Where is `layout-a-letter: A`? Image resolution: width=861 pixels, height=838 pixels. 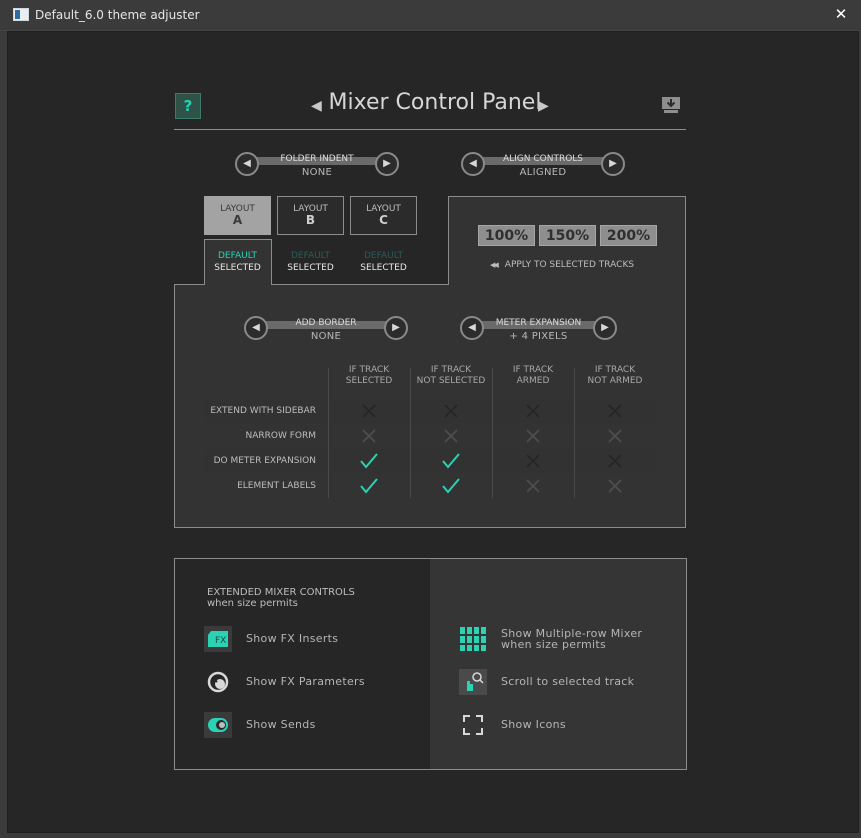
layout-a-letter: A is located at coordinates (237, 220).